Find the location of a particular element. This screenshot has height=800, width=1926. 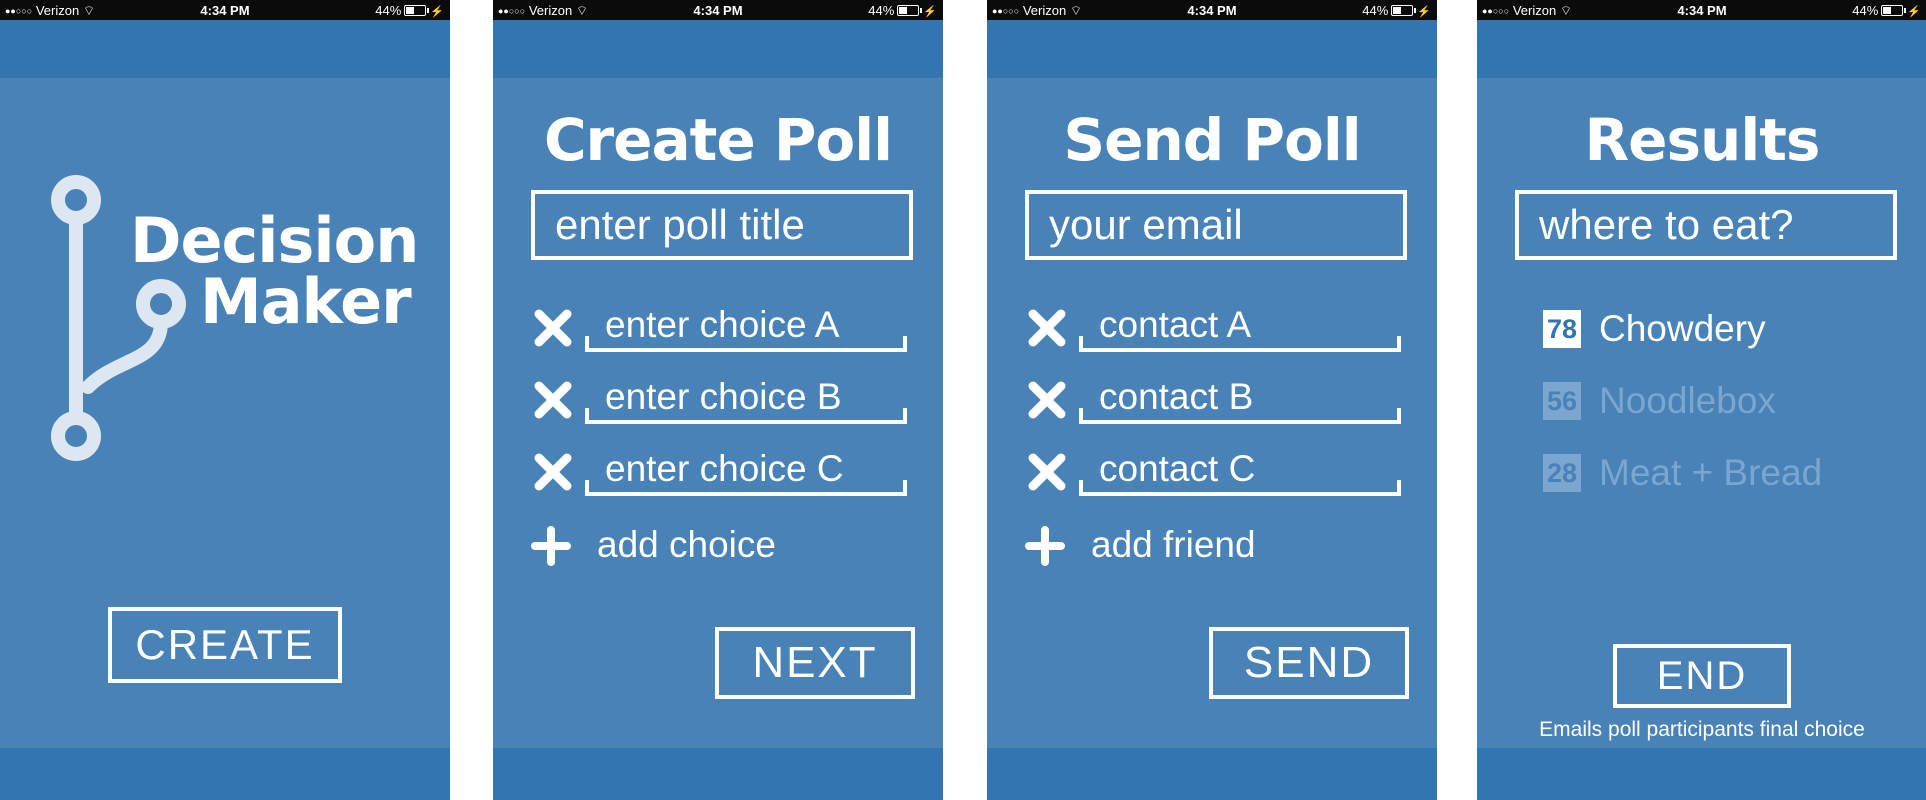

add-choice-button: add choice is located at coordinates (721, 547).